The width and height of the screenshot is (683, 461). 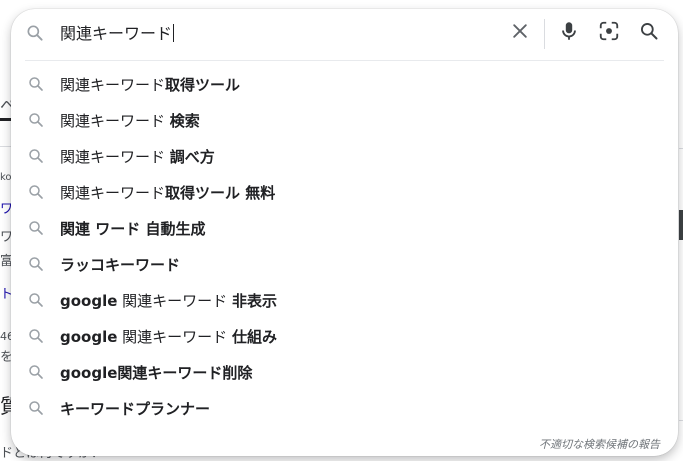 I want to click on suggestion-text: 関連キーワード 検索, so click(x=130, y=120).